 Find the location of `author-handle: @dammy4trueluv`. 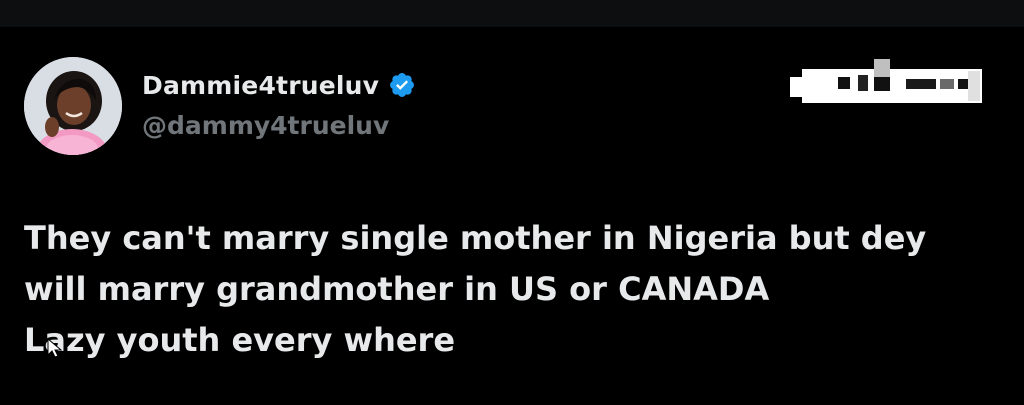

author-handle: @dammy4trueluv is located at coordinates (265, 125).